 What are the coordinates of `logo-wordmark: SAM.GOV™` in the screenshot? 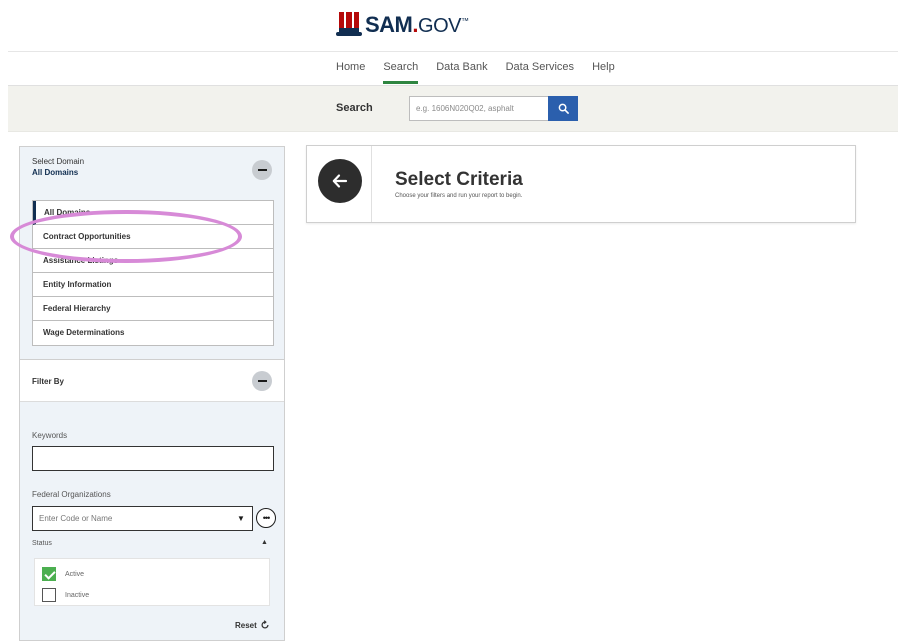 It's located at (417, 24).